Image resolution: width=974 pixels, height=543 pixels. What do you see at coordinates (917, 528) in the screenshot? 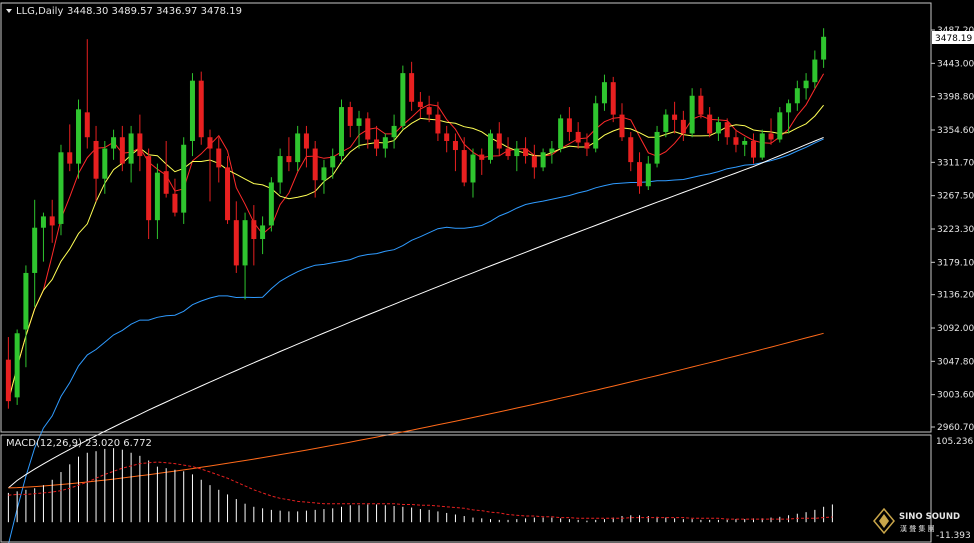
I see `watermark-subtitle: 漢 聲 集 團` at bounding box center [917, 528].